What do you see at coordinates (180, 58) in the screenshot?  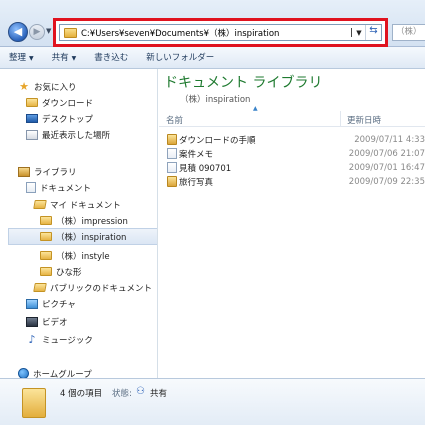 I see `new-folder-button: 新しいフォルダー` at bounding box center [180, 58].